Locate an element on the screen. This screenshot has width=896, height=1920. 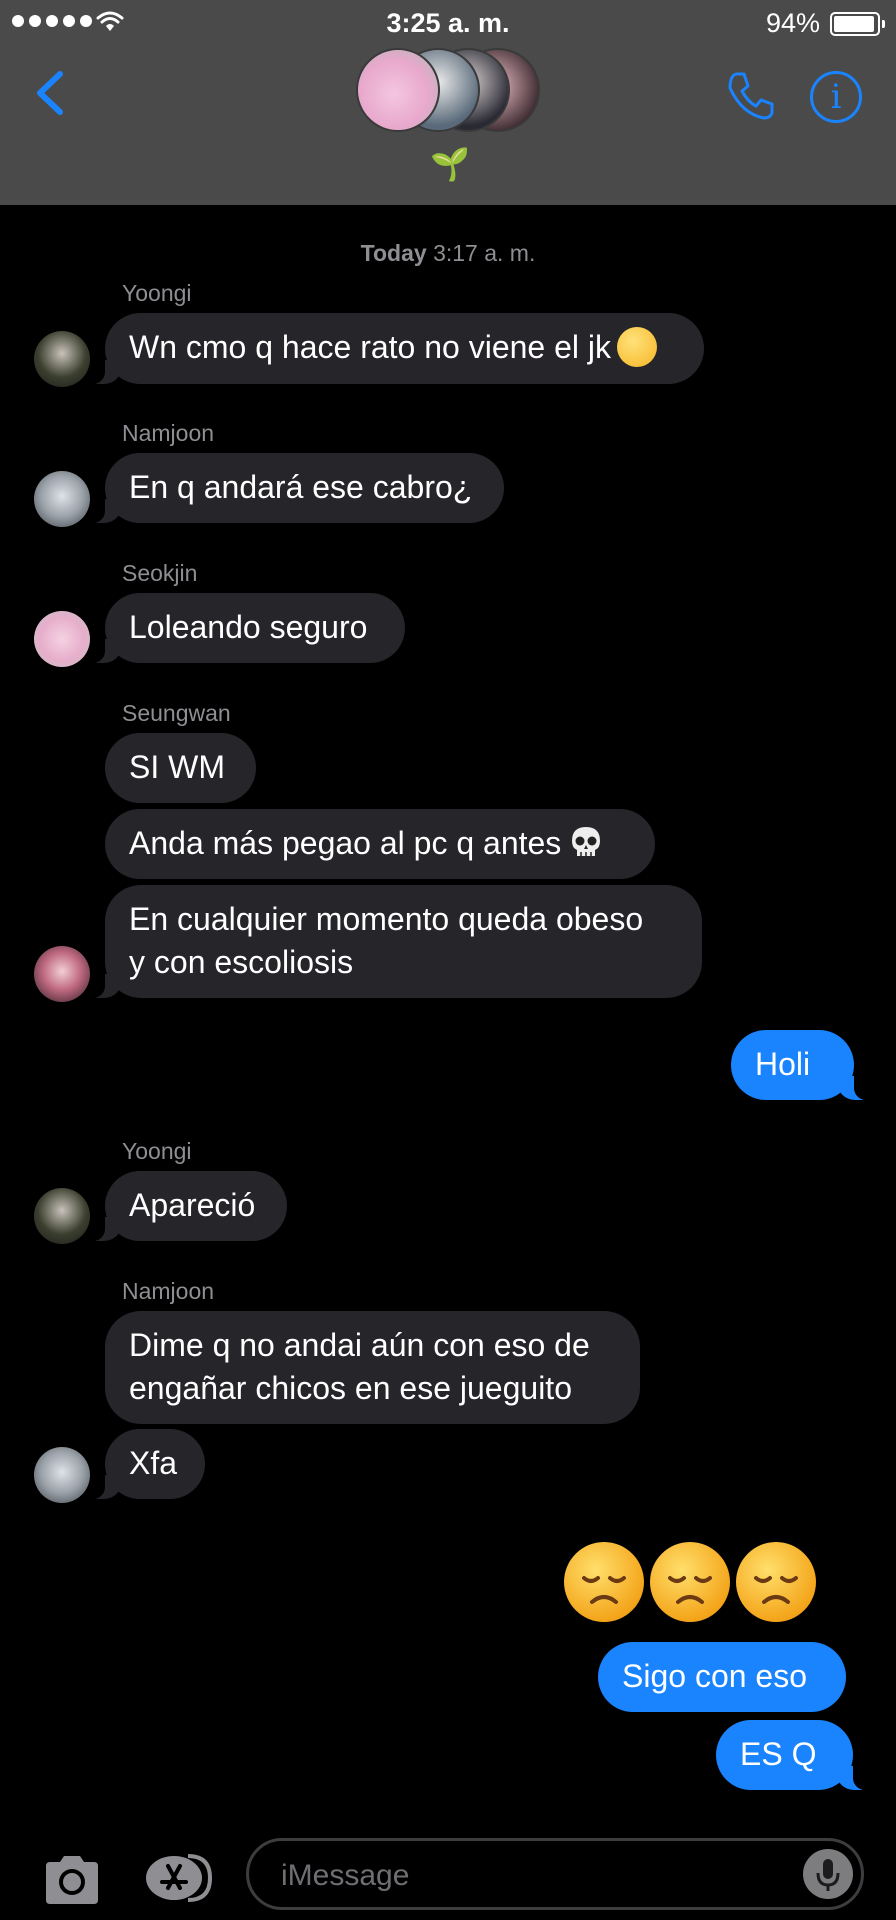
status-bar: 3:25 a. m. 94% is located at coordinates (448, 23).